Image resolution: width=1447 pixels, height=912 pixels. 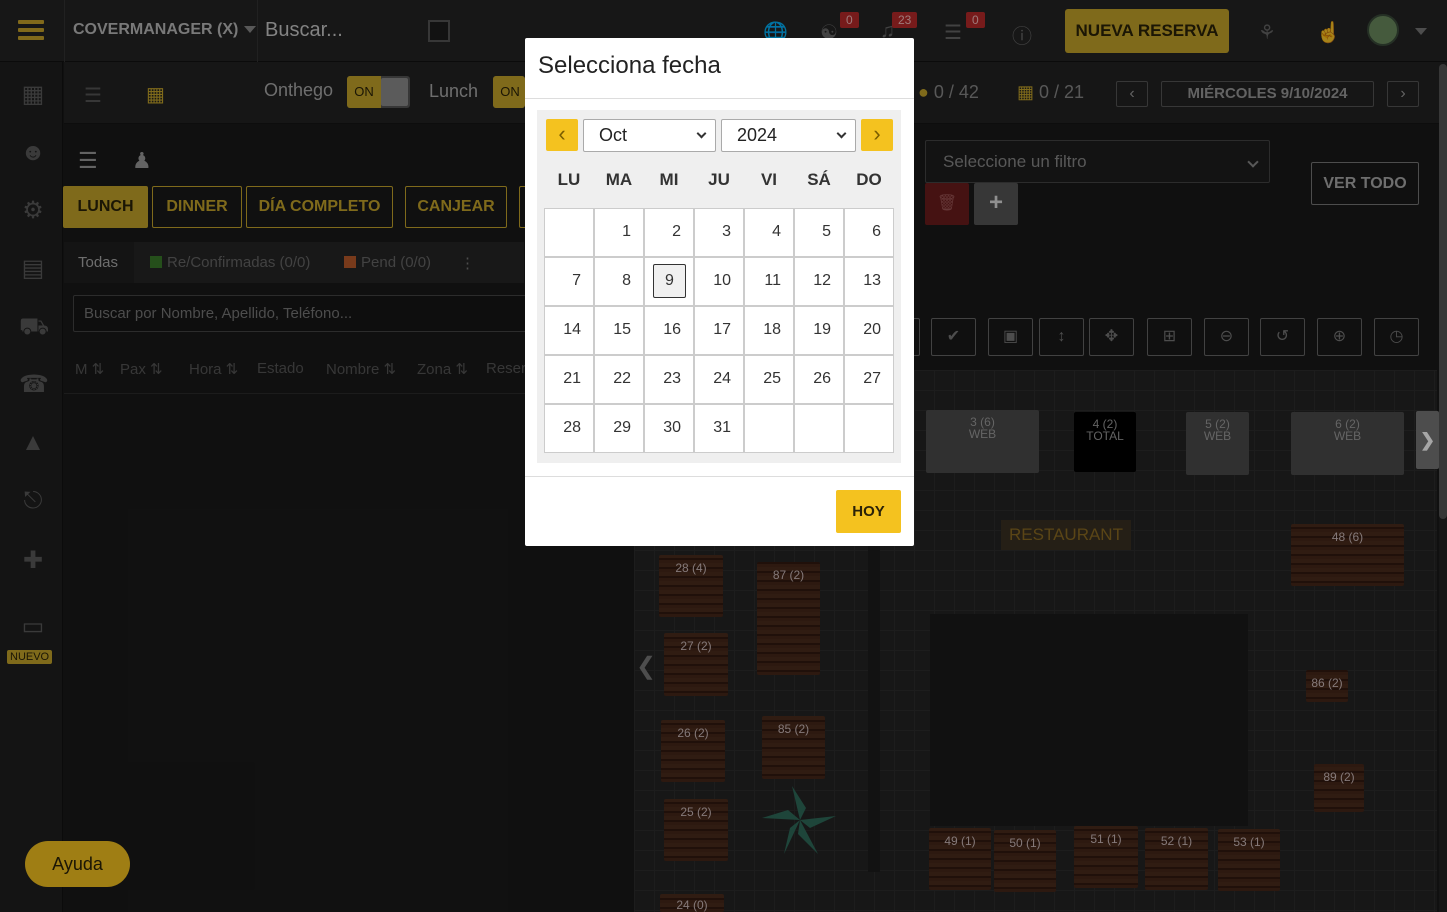 What do you see at coordinates (719, 281) in the screenshot?
I see `calendar-day: 10` at bounding box center [719, 281].